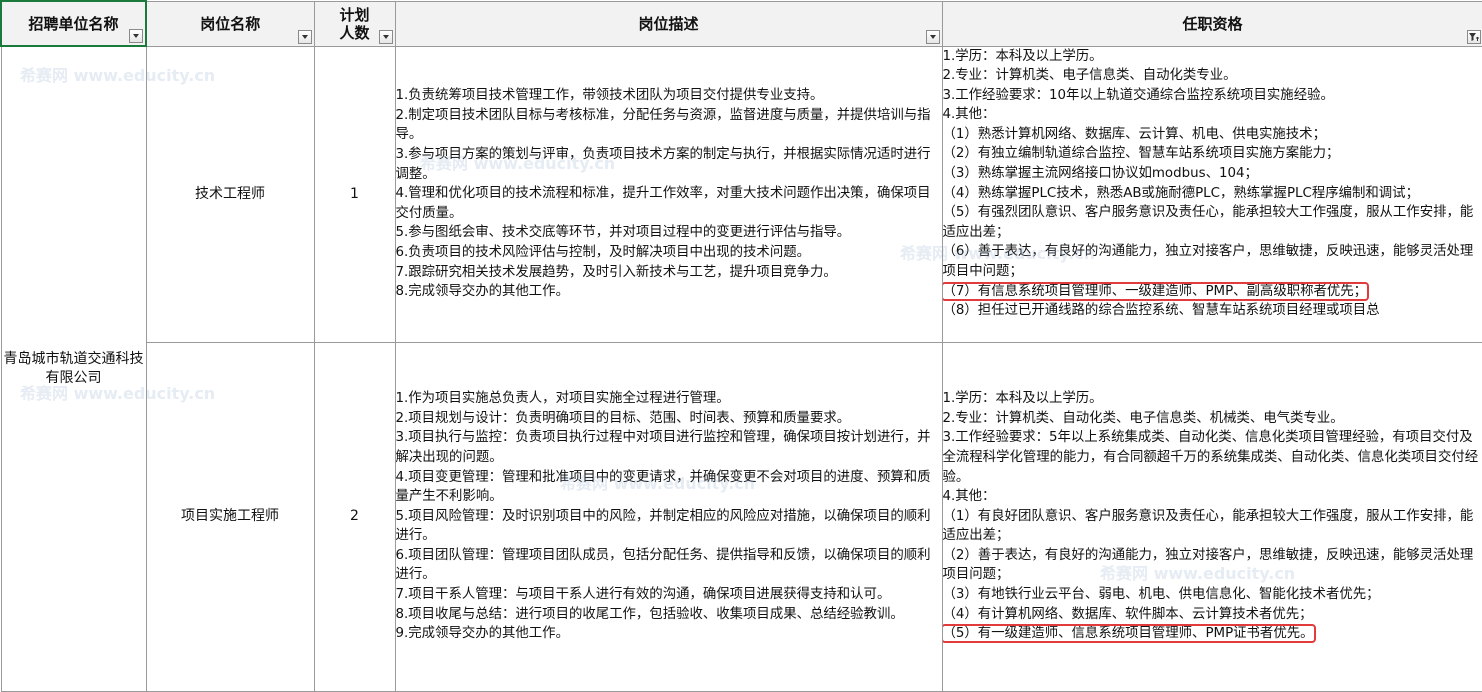 The width and height of the screenshot is (1482, 692). I want to click on company-cell: 青岛城市轨道交通科技有限公司, so click(73, 368).